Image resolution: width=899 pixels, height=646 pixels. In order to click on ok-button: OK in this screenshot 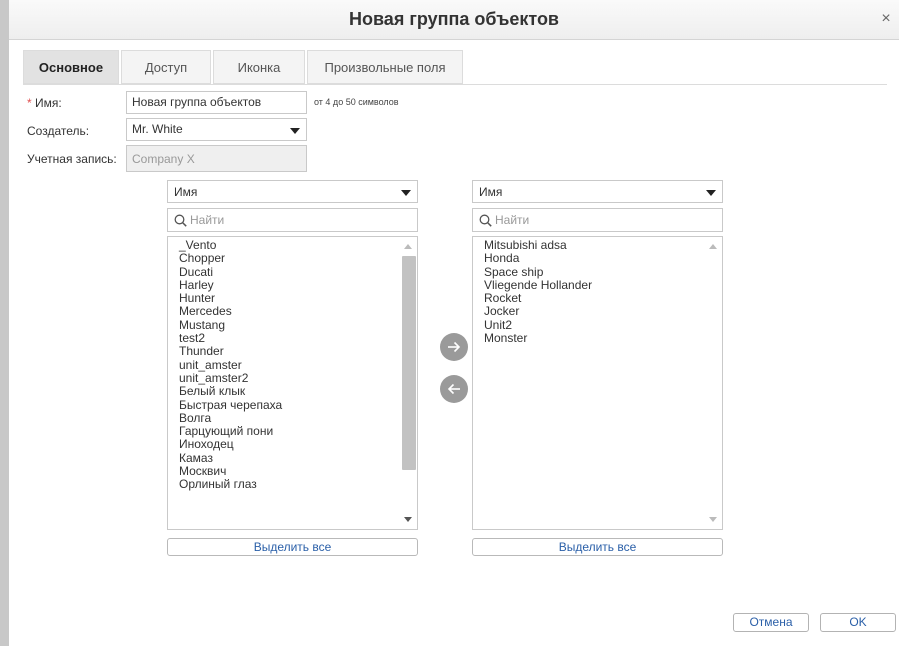, I will do `click(858, 622)`.